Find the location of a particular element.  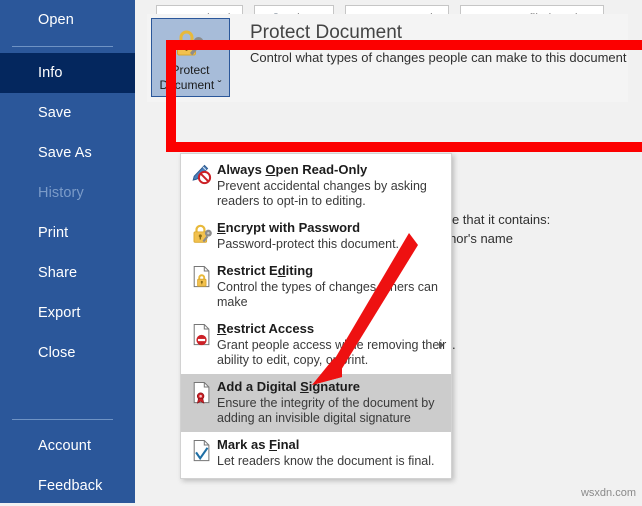

title-post: iting is located at coordinates (299, 270).